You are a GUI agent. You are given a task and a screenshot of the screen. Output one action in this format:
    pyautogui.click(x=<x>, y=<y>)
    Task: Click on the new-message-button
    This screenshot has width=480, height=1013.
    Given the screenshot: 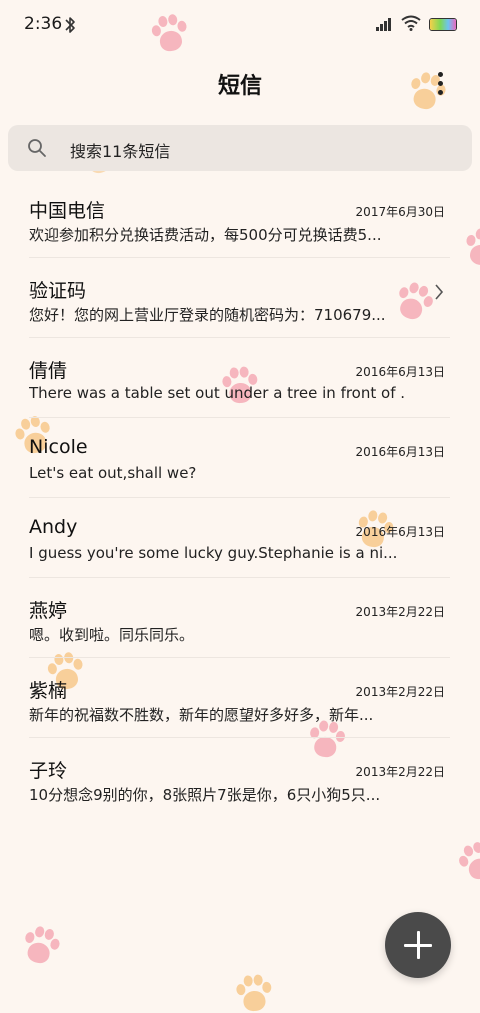 What is the action you would take?
    pyautogui.click(x=418, y=945)
    